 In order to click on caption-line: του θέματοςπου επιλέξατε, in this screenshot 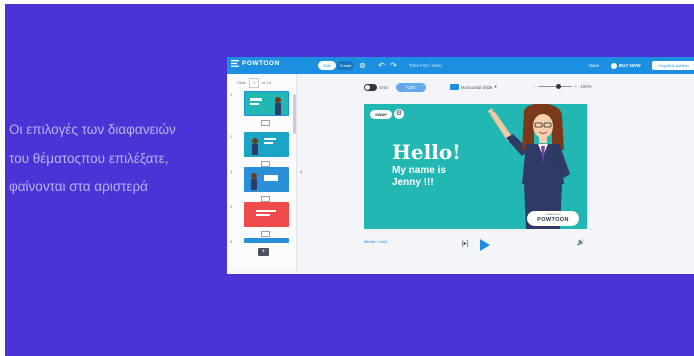, I will do `click(89, 158)`.